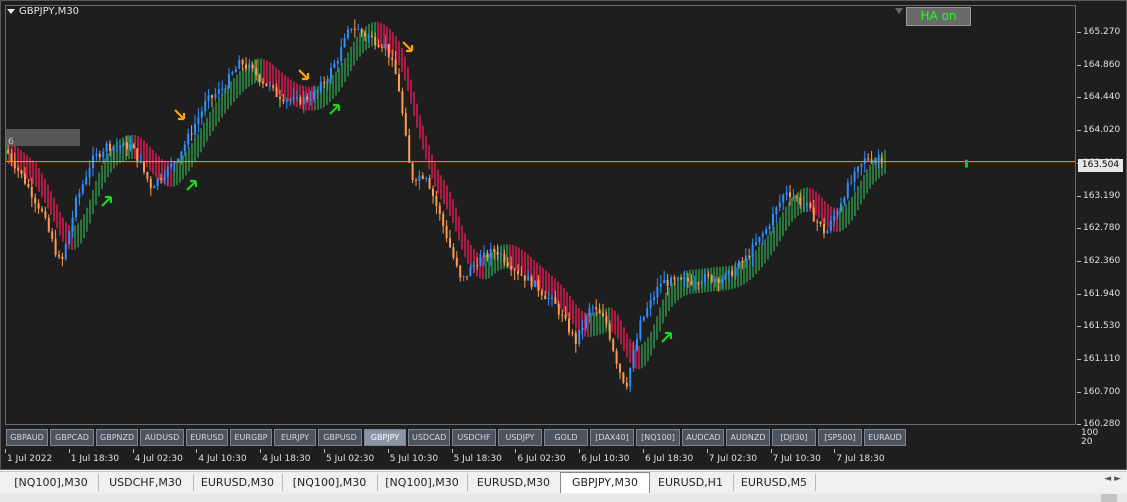  I want to click on chart-tab: EURUSD,M5, so click(774, 482).